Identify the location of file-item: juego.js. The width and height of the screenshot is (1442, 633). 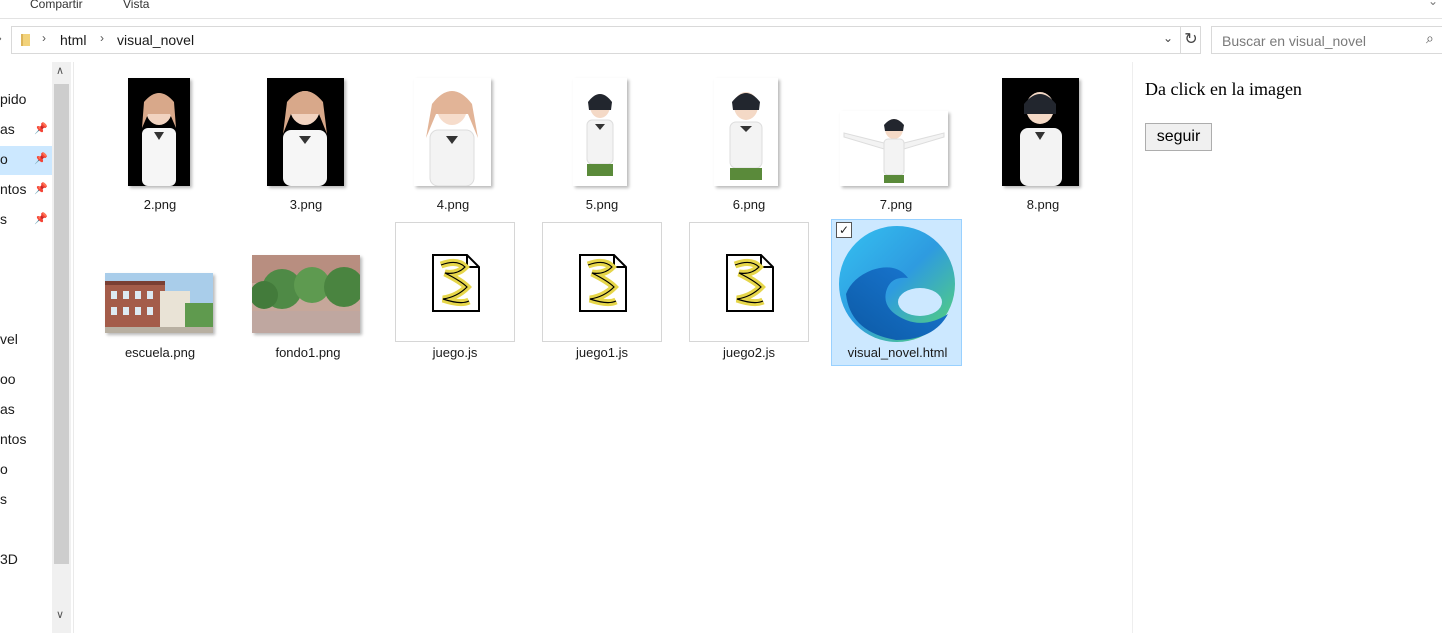
(455, 291).